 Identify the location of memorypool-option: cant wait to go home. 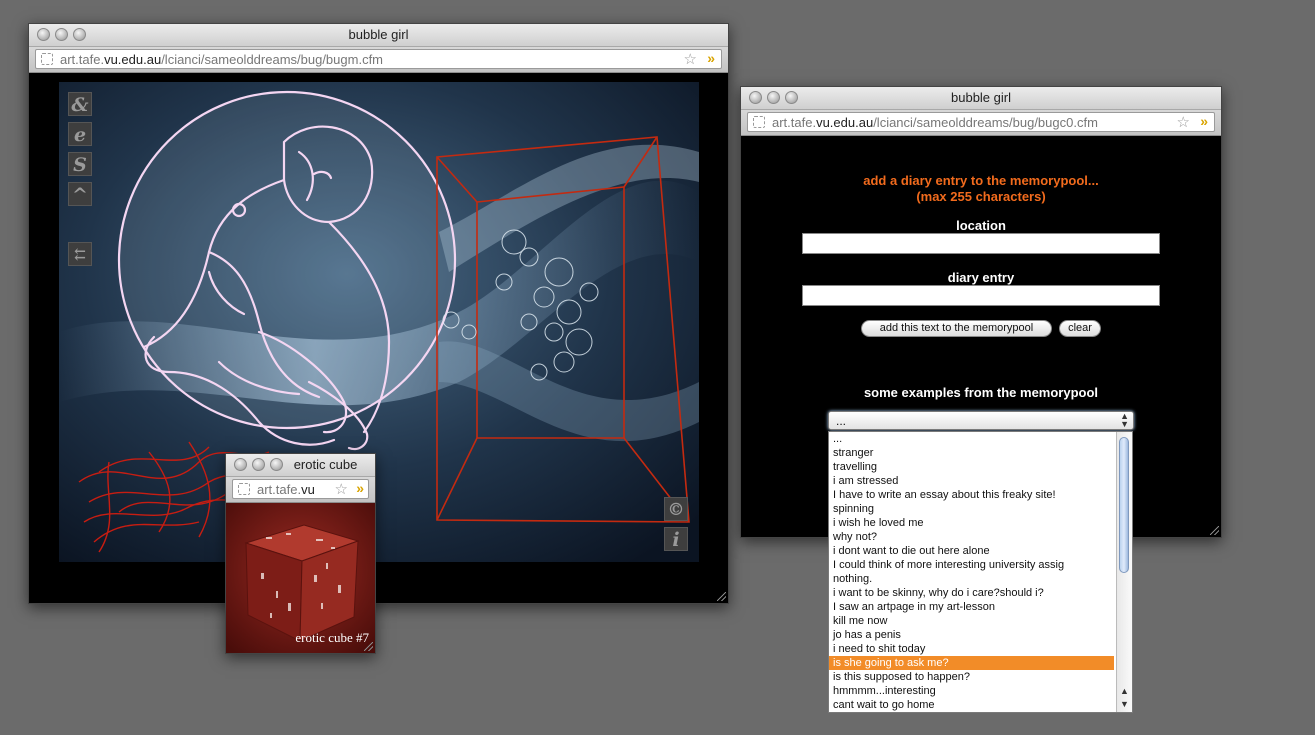
(971, 705).